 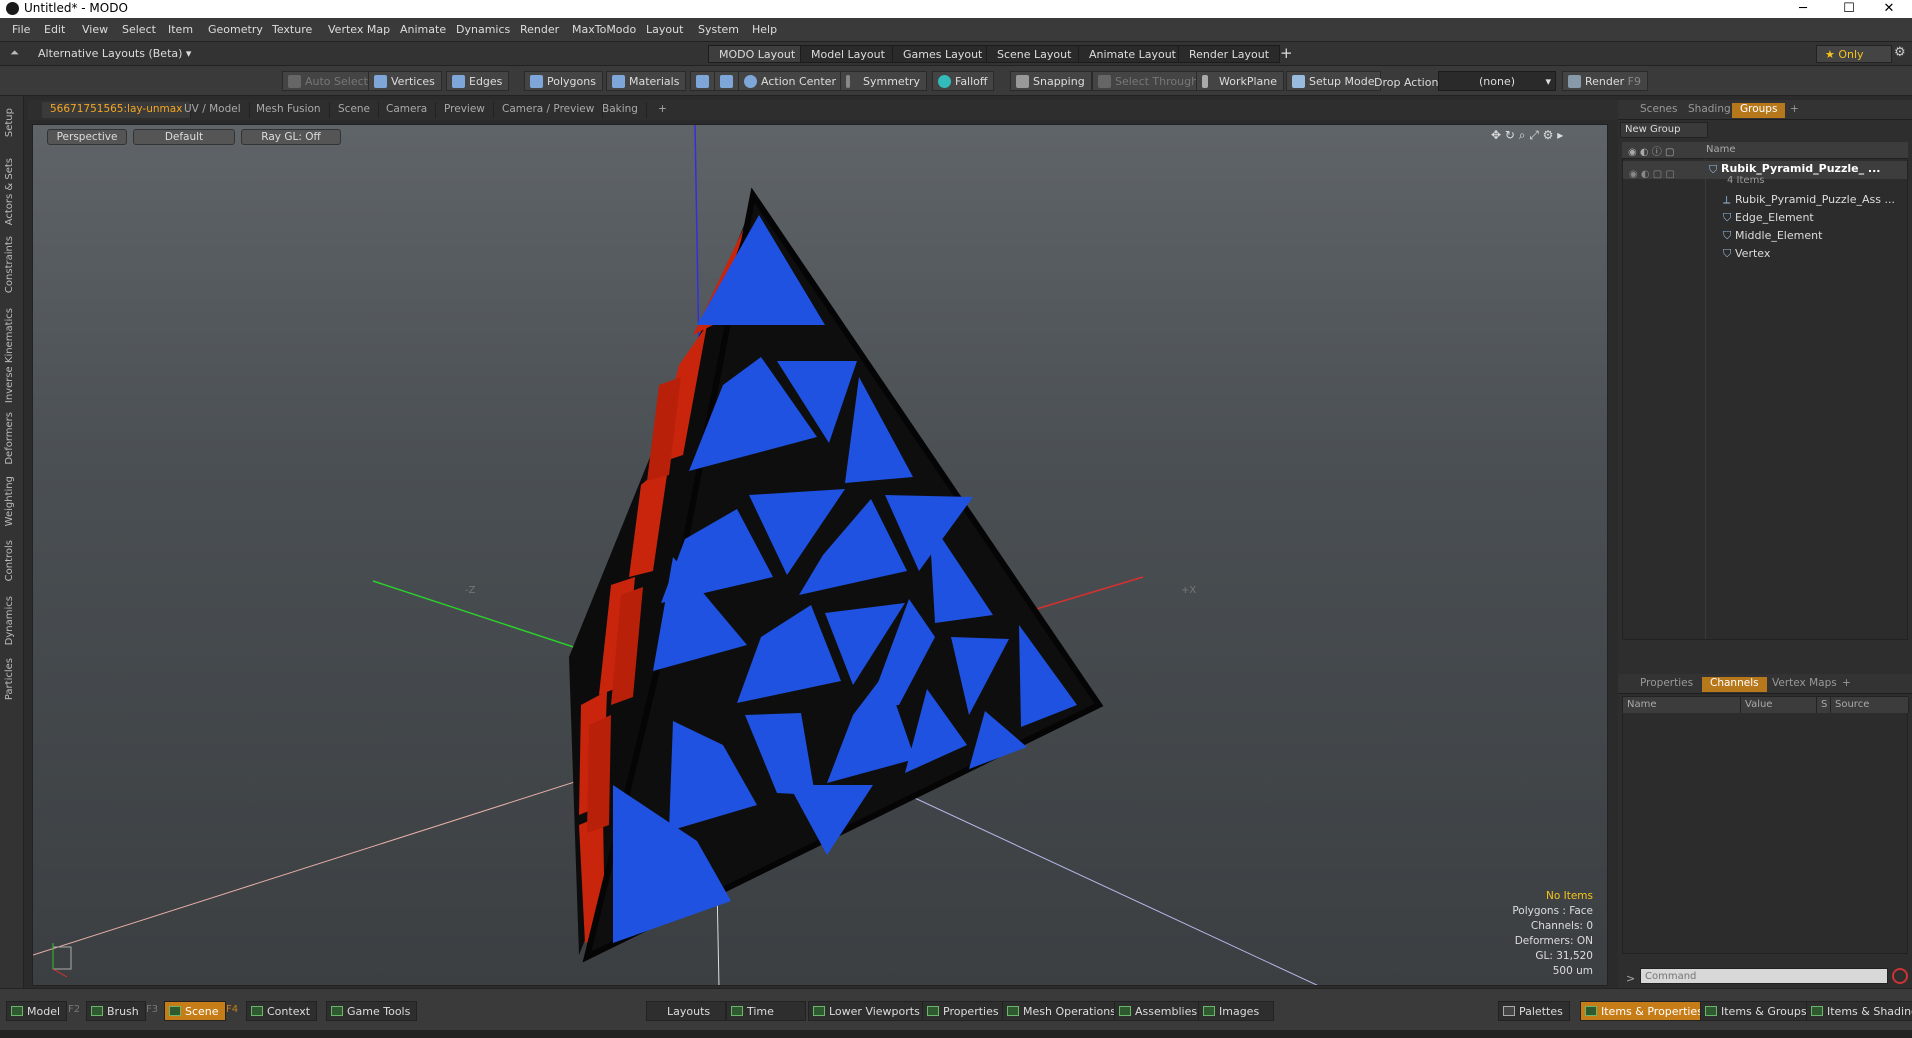 I want to click on tab-modo-layout: MODO Layout, so click(x=757, y=54).